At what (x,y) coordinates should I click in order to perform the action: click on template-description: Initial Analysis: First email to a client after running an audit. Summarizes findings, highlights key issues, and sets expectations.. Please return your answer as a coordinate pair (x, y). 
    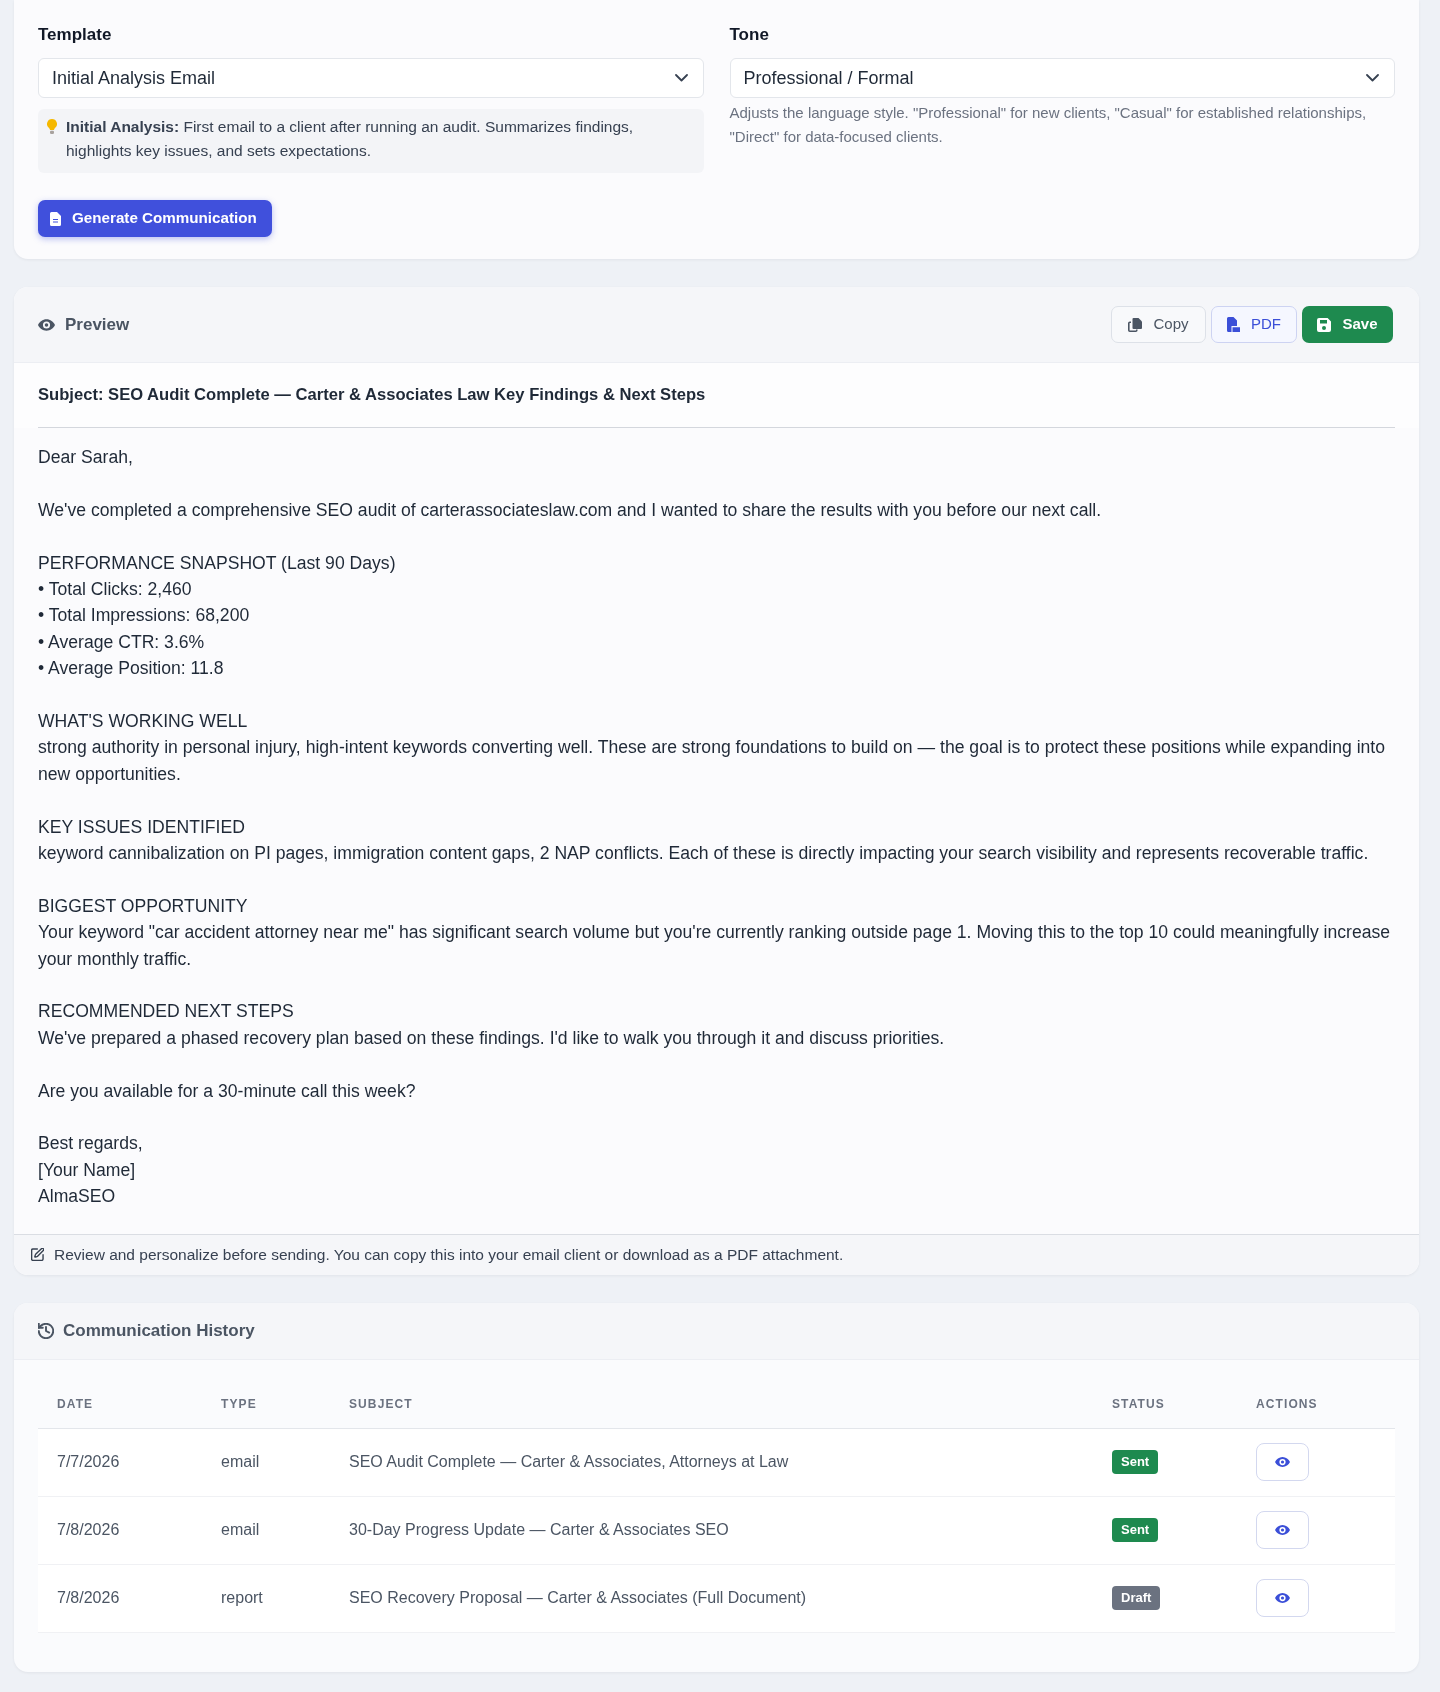
    Looking at the image, I should click on (350, 139).